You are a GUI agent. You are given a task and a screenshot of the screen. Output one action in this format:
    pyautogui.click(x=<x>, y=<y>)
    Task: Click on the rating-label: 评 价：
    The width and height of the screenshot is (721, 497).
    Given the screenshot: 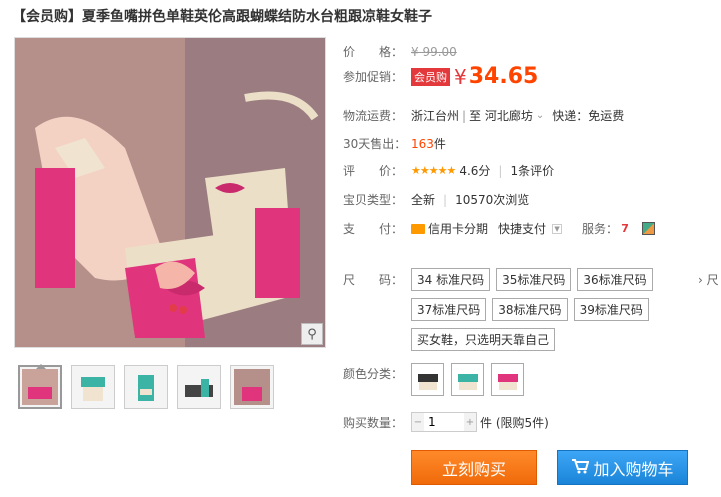 What is the action you would take?
    pyautogui.click(x=373, y=171)
    